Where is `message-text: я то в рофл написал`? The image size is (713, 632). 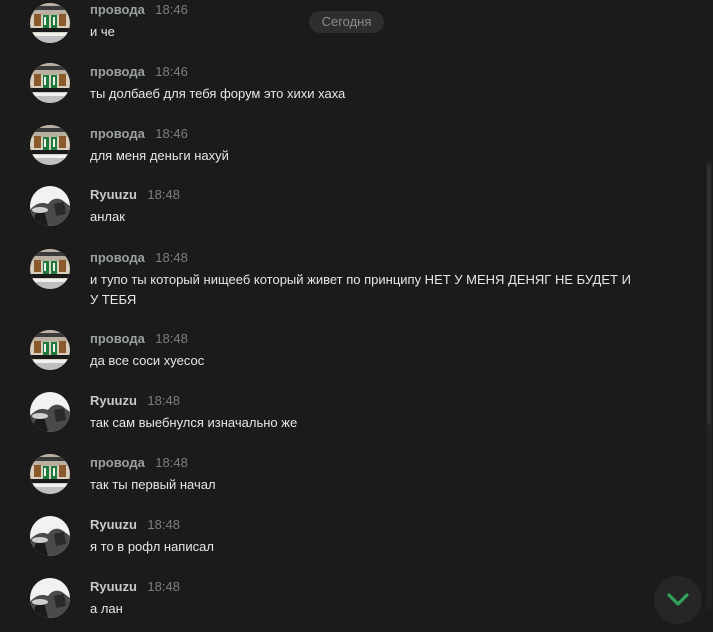
message-text: я то в рофл написал is located at coordinates (152, 546).